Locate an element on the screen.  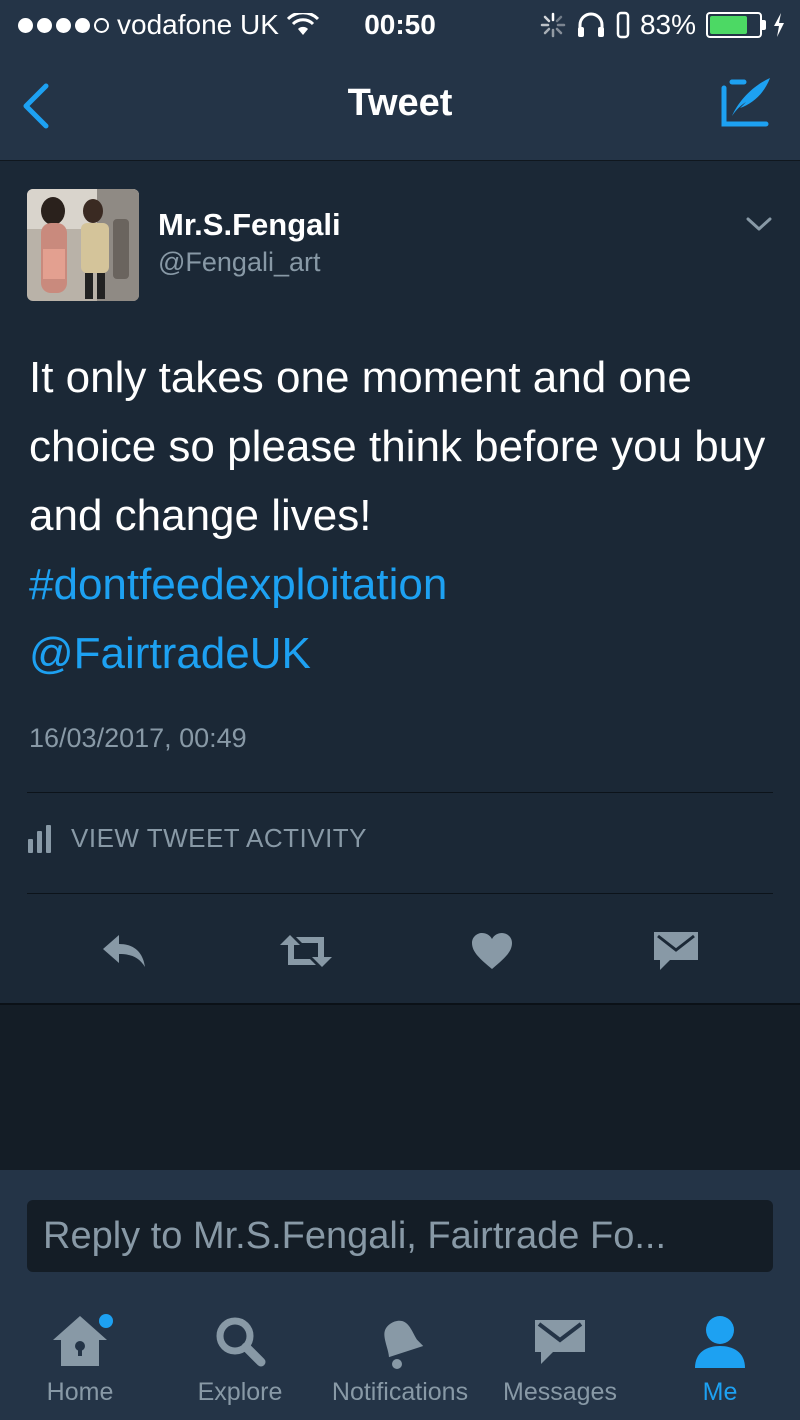
avatar is located at coordinates (83, 245).